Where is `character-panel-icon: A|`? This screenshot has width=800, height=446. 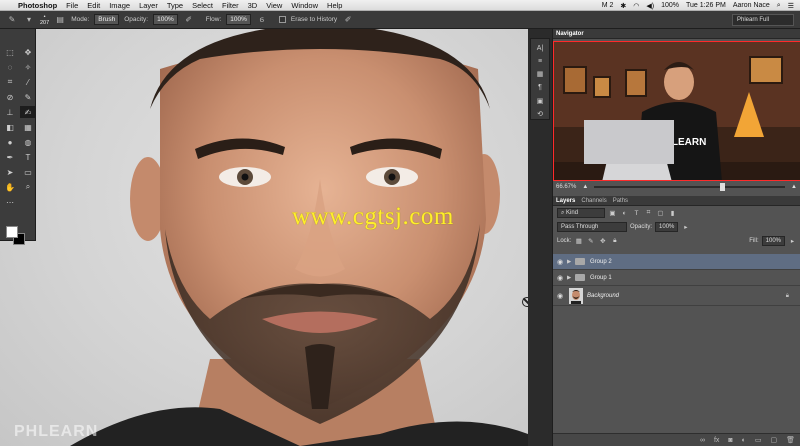 character-panel-icon: A| is located at coordinates (540, 48).